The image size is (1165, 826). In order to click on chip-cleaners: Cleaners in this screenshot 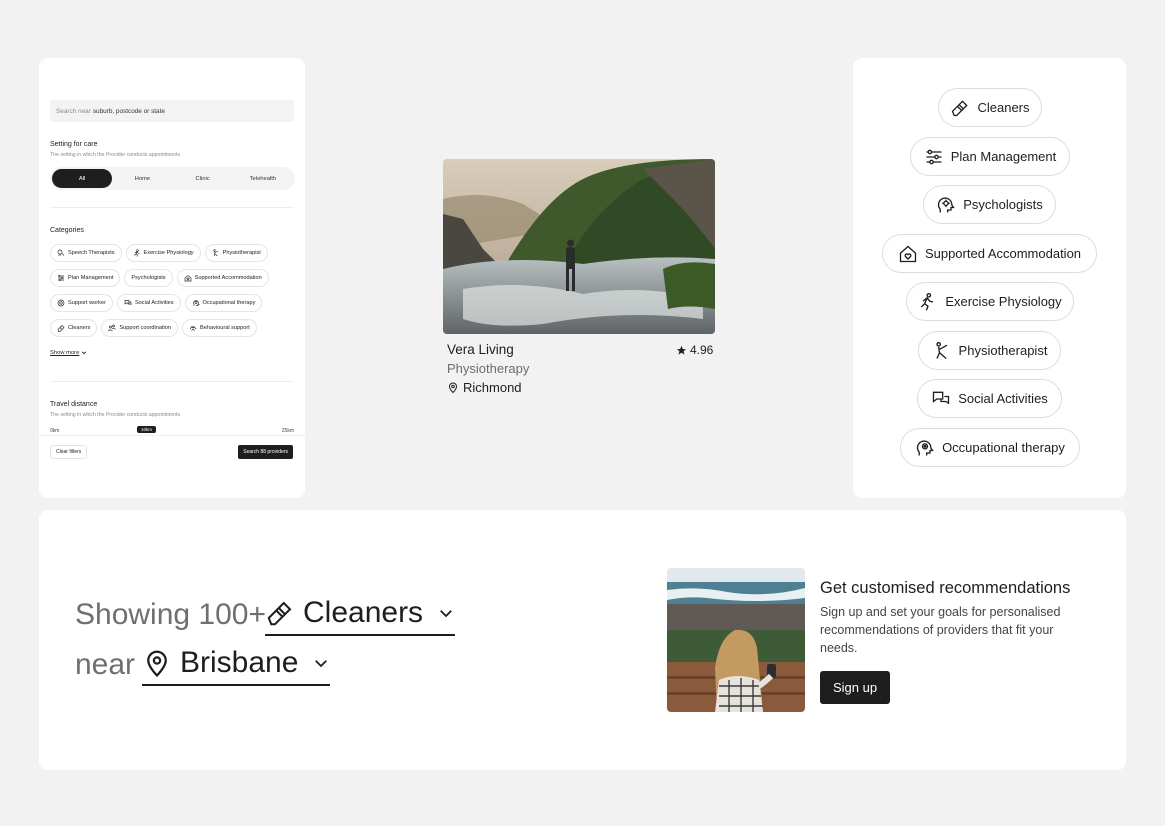, I will do `click(74, 328)`.